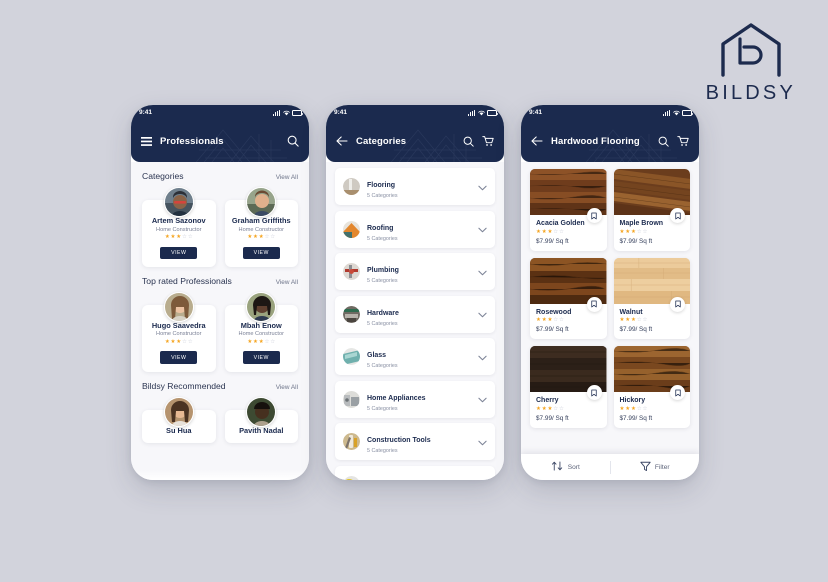 The image size is (828, 582). I want to click on list-item: Hardware 5 Categories, so click(415, 314).